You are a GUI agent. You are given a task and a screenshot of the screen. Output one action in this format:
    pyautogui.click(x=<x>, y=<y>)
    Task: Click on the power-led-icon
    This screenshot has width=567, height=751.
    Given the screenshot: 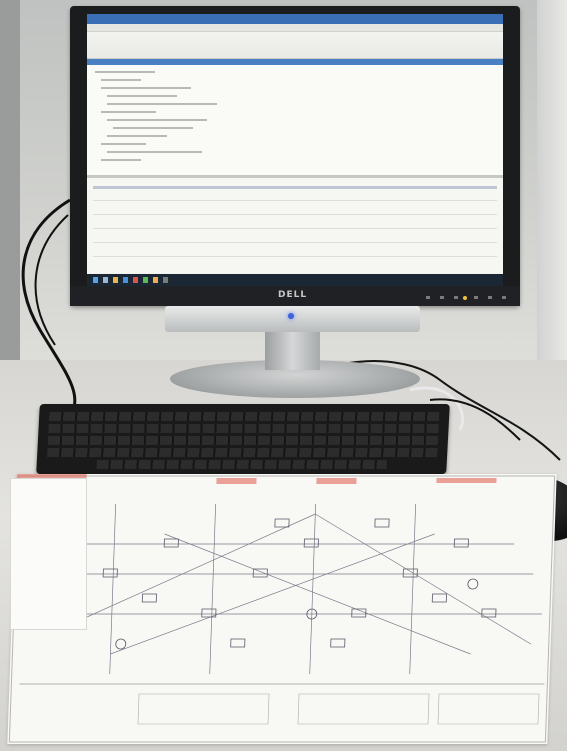 What is the action you would take?
    pyautogui.click(x=465, y=298)
    